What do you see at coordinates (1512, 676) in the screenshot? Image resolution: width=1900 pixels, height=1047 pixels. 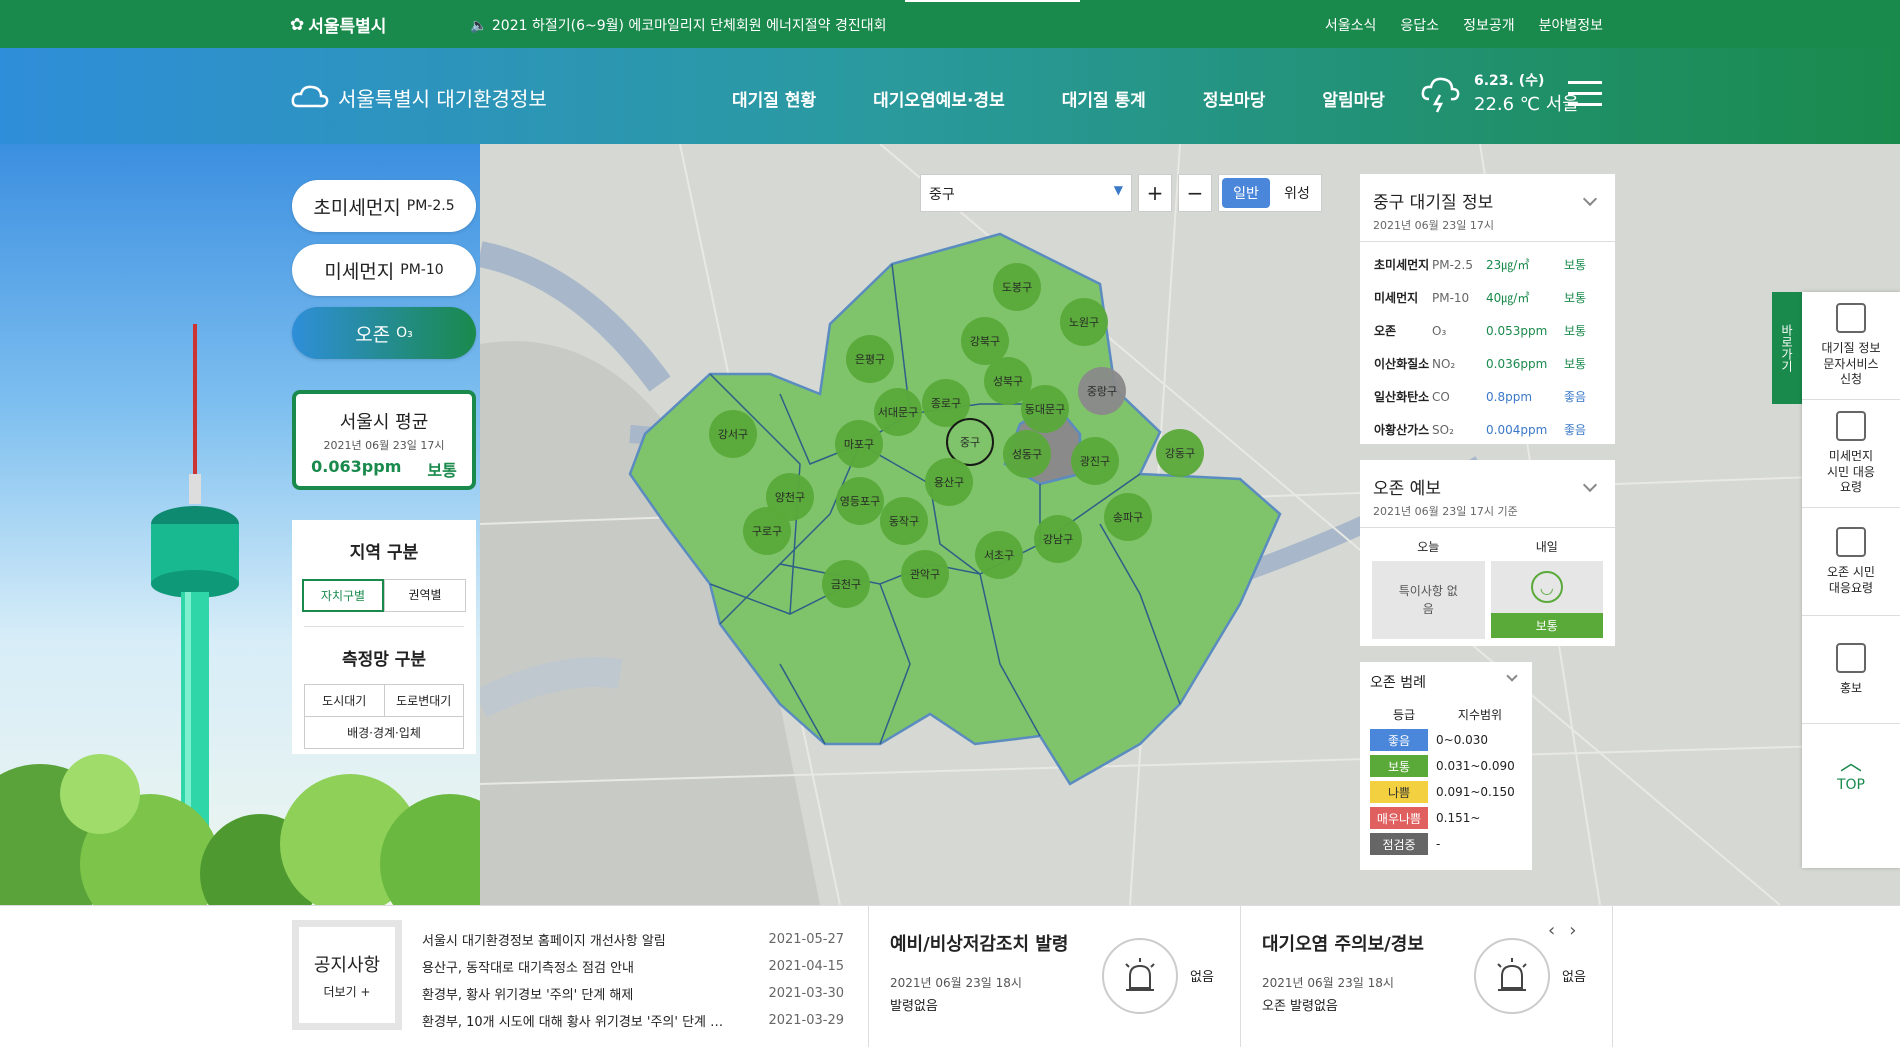 I see `chevron-down-icon` at bounding box center [1512, 676].